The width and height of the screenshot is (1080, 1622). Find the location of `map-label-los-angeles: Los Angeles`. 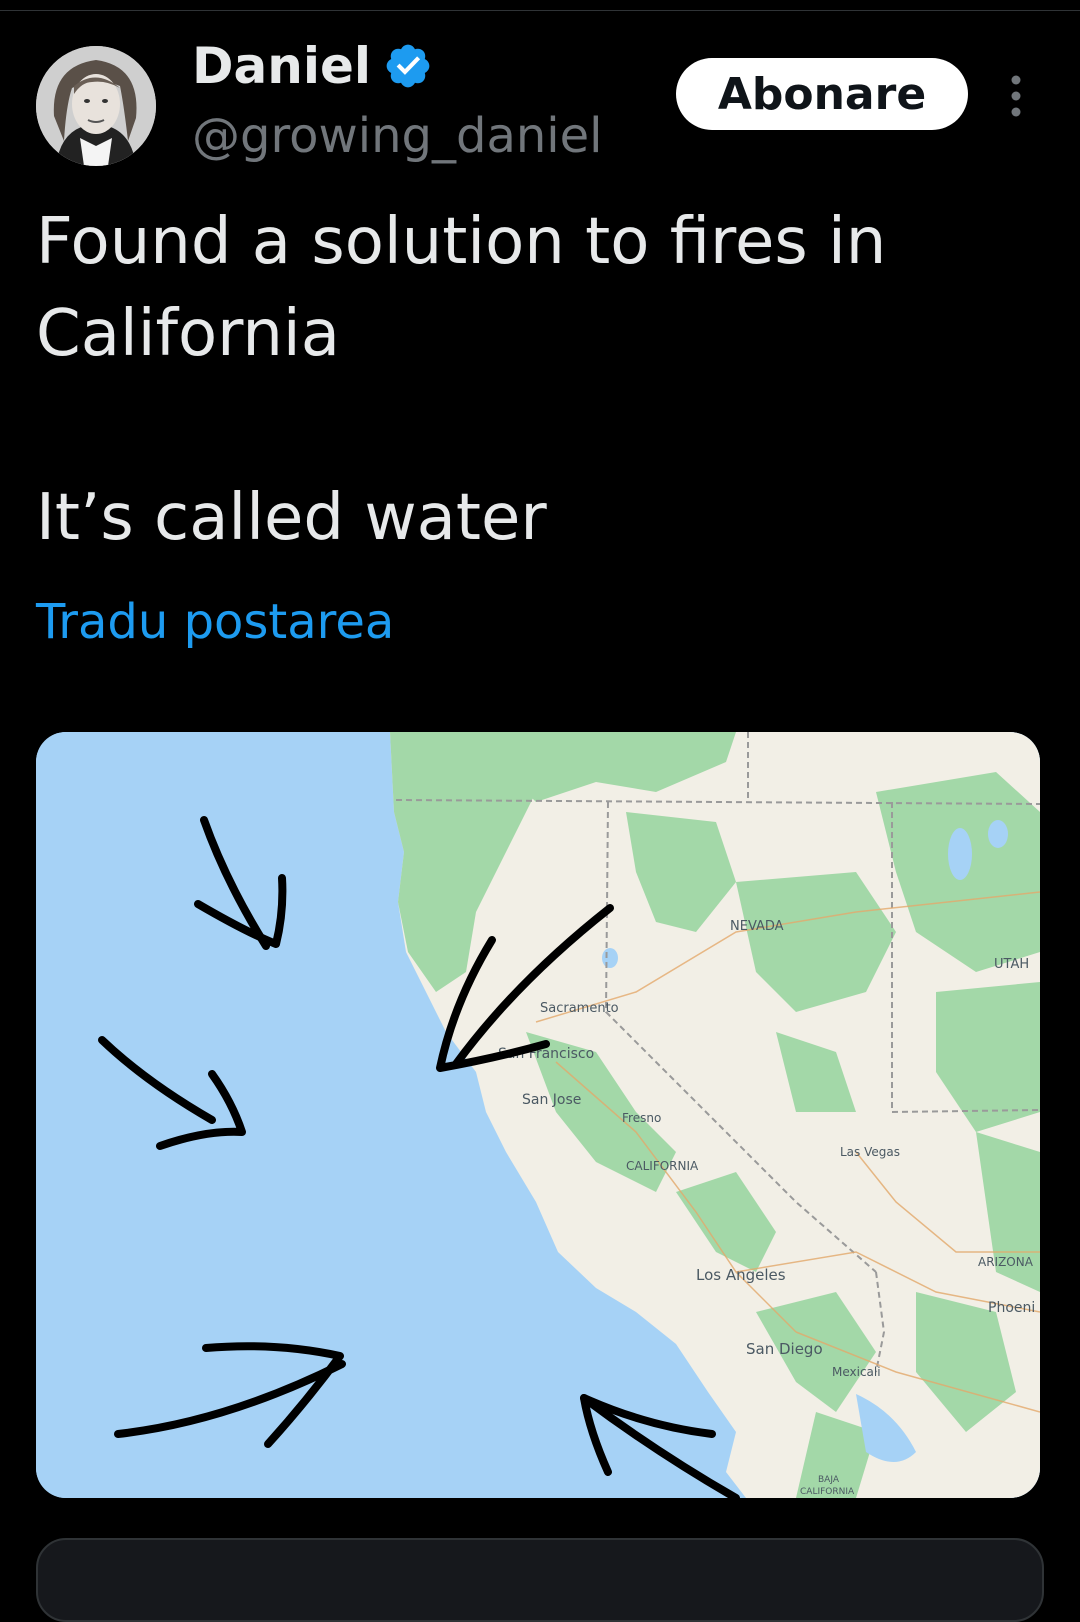

map-label-los-angeles: Los Angeles is located at coordinates (741, 1275).